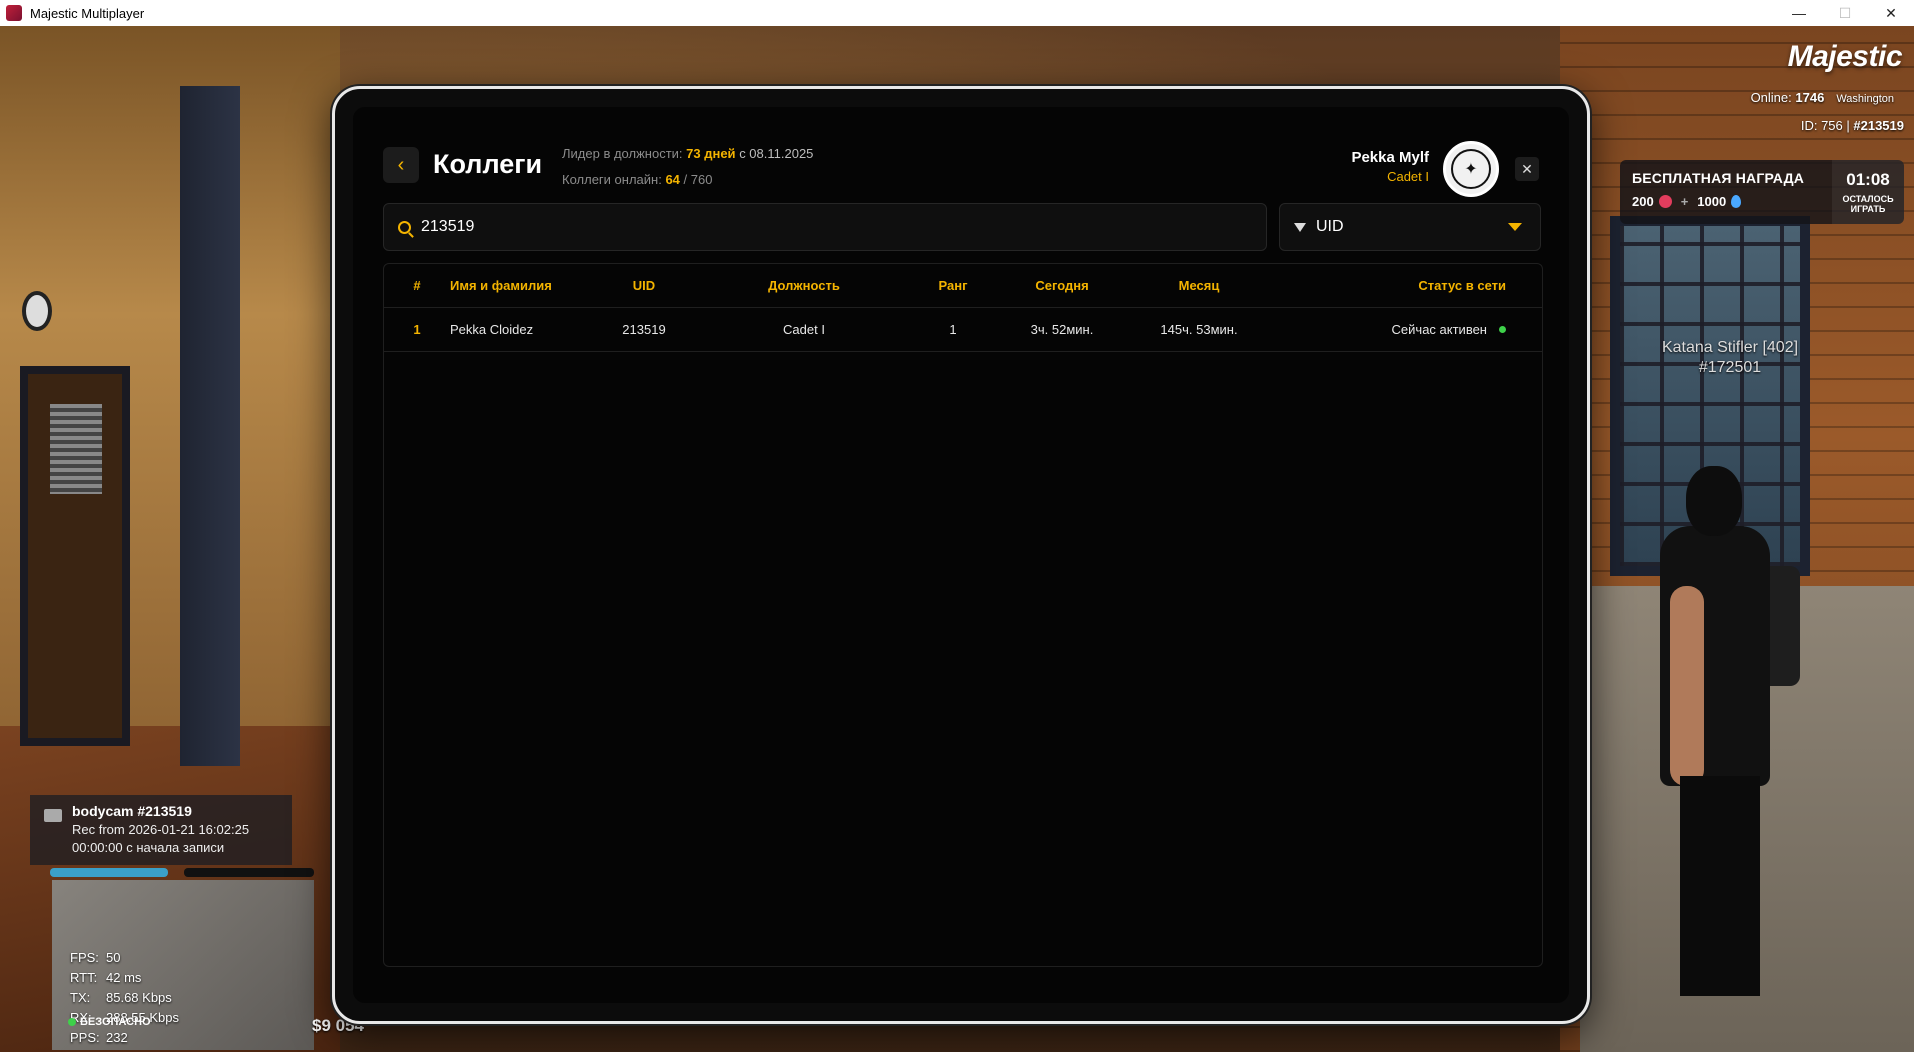 The width and height of the screenshot is (1914, 1052). I want to click on leader-days: 73 дней, so click(711, 153).